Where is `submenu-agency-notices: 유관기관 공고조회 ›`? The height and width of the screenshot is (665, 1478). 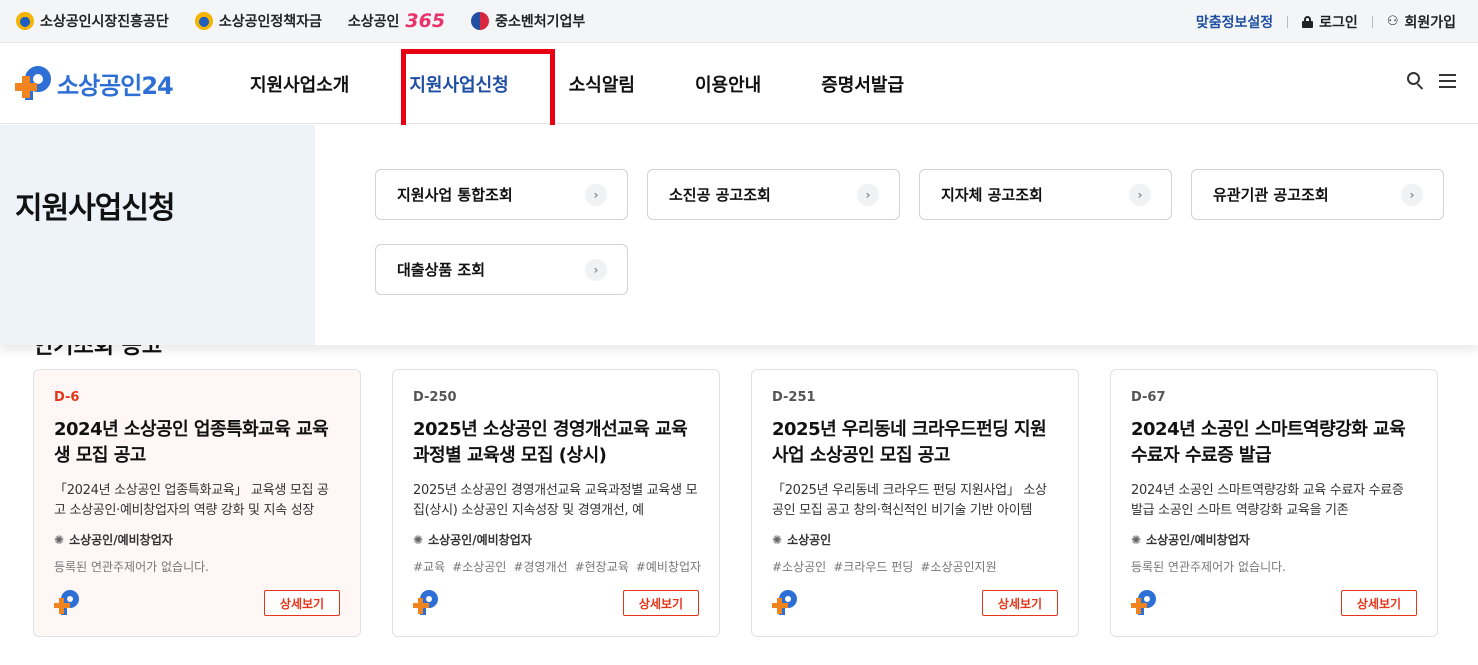 submenu-agency-notices: 유관기관 공고조회 › is located at coordinates (1317, 194).